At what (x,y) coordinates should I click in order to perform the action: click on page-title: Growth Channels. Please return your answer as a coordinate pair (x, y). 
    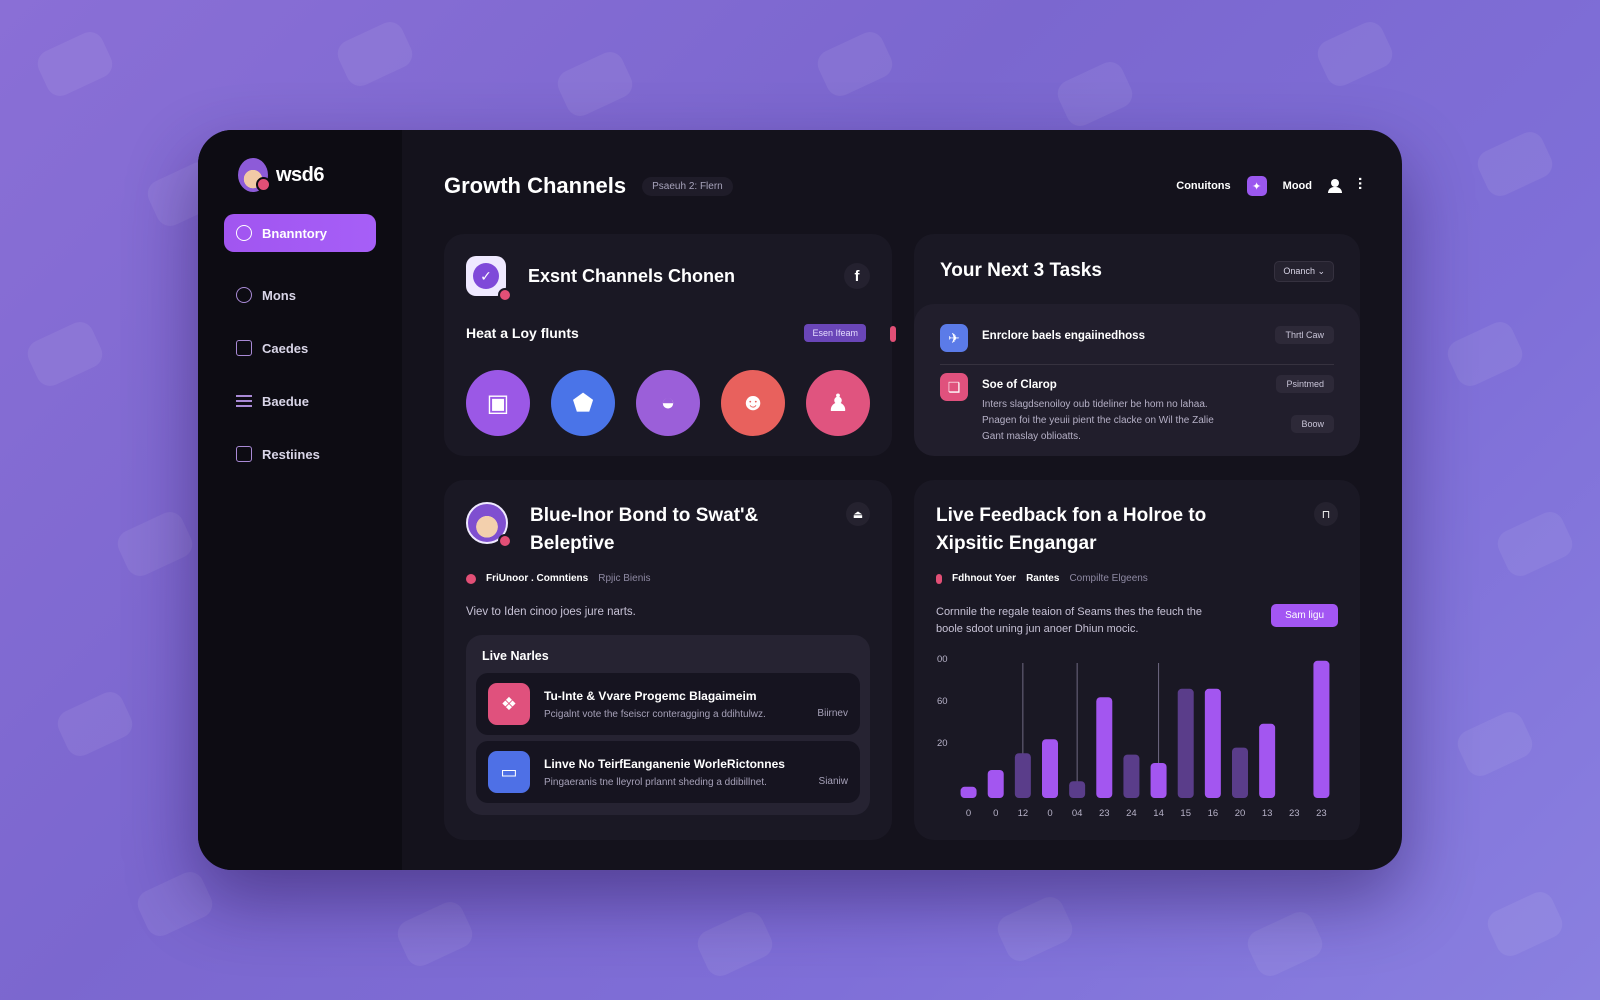
    Looking at the image, I should click on (535, 185).